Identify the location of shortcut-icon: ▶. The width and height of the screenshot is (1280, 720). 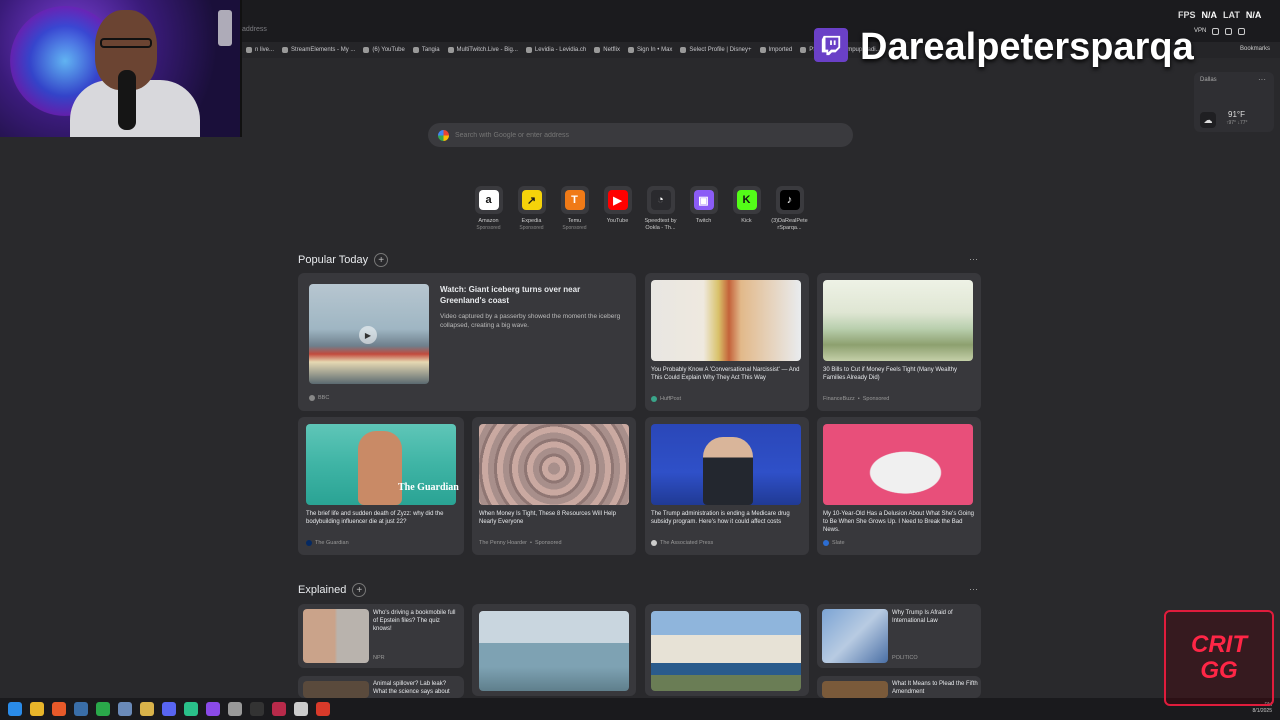
(617, 200).